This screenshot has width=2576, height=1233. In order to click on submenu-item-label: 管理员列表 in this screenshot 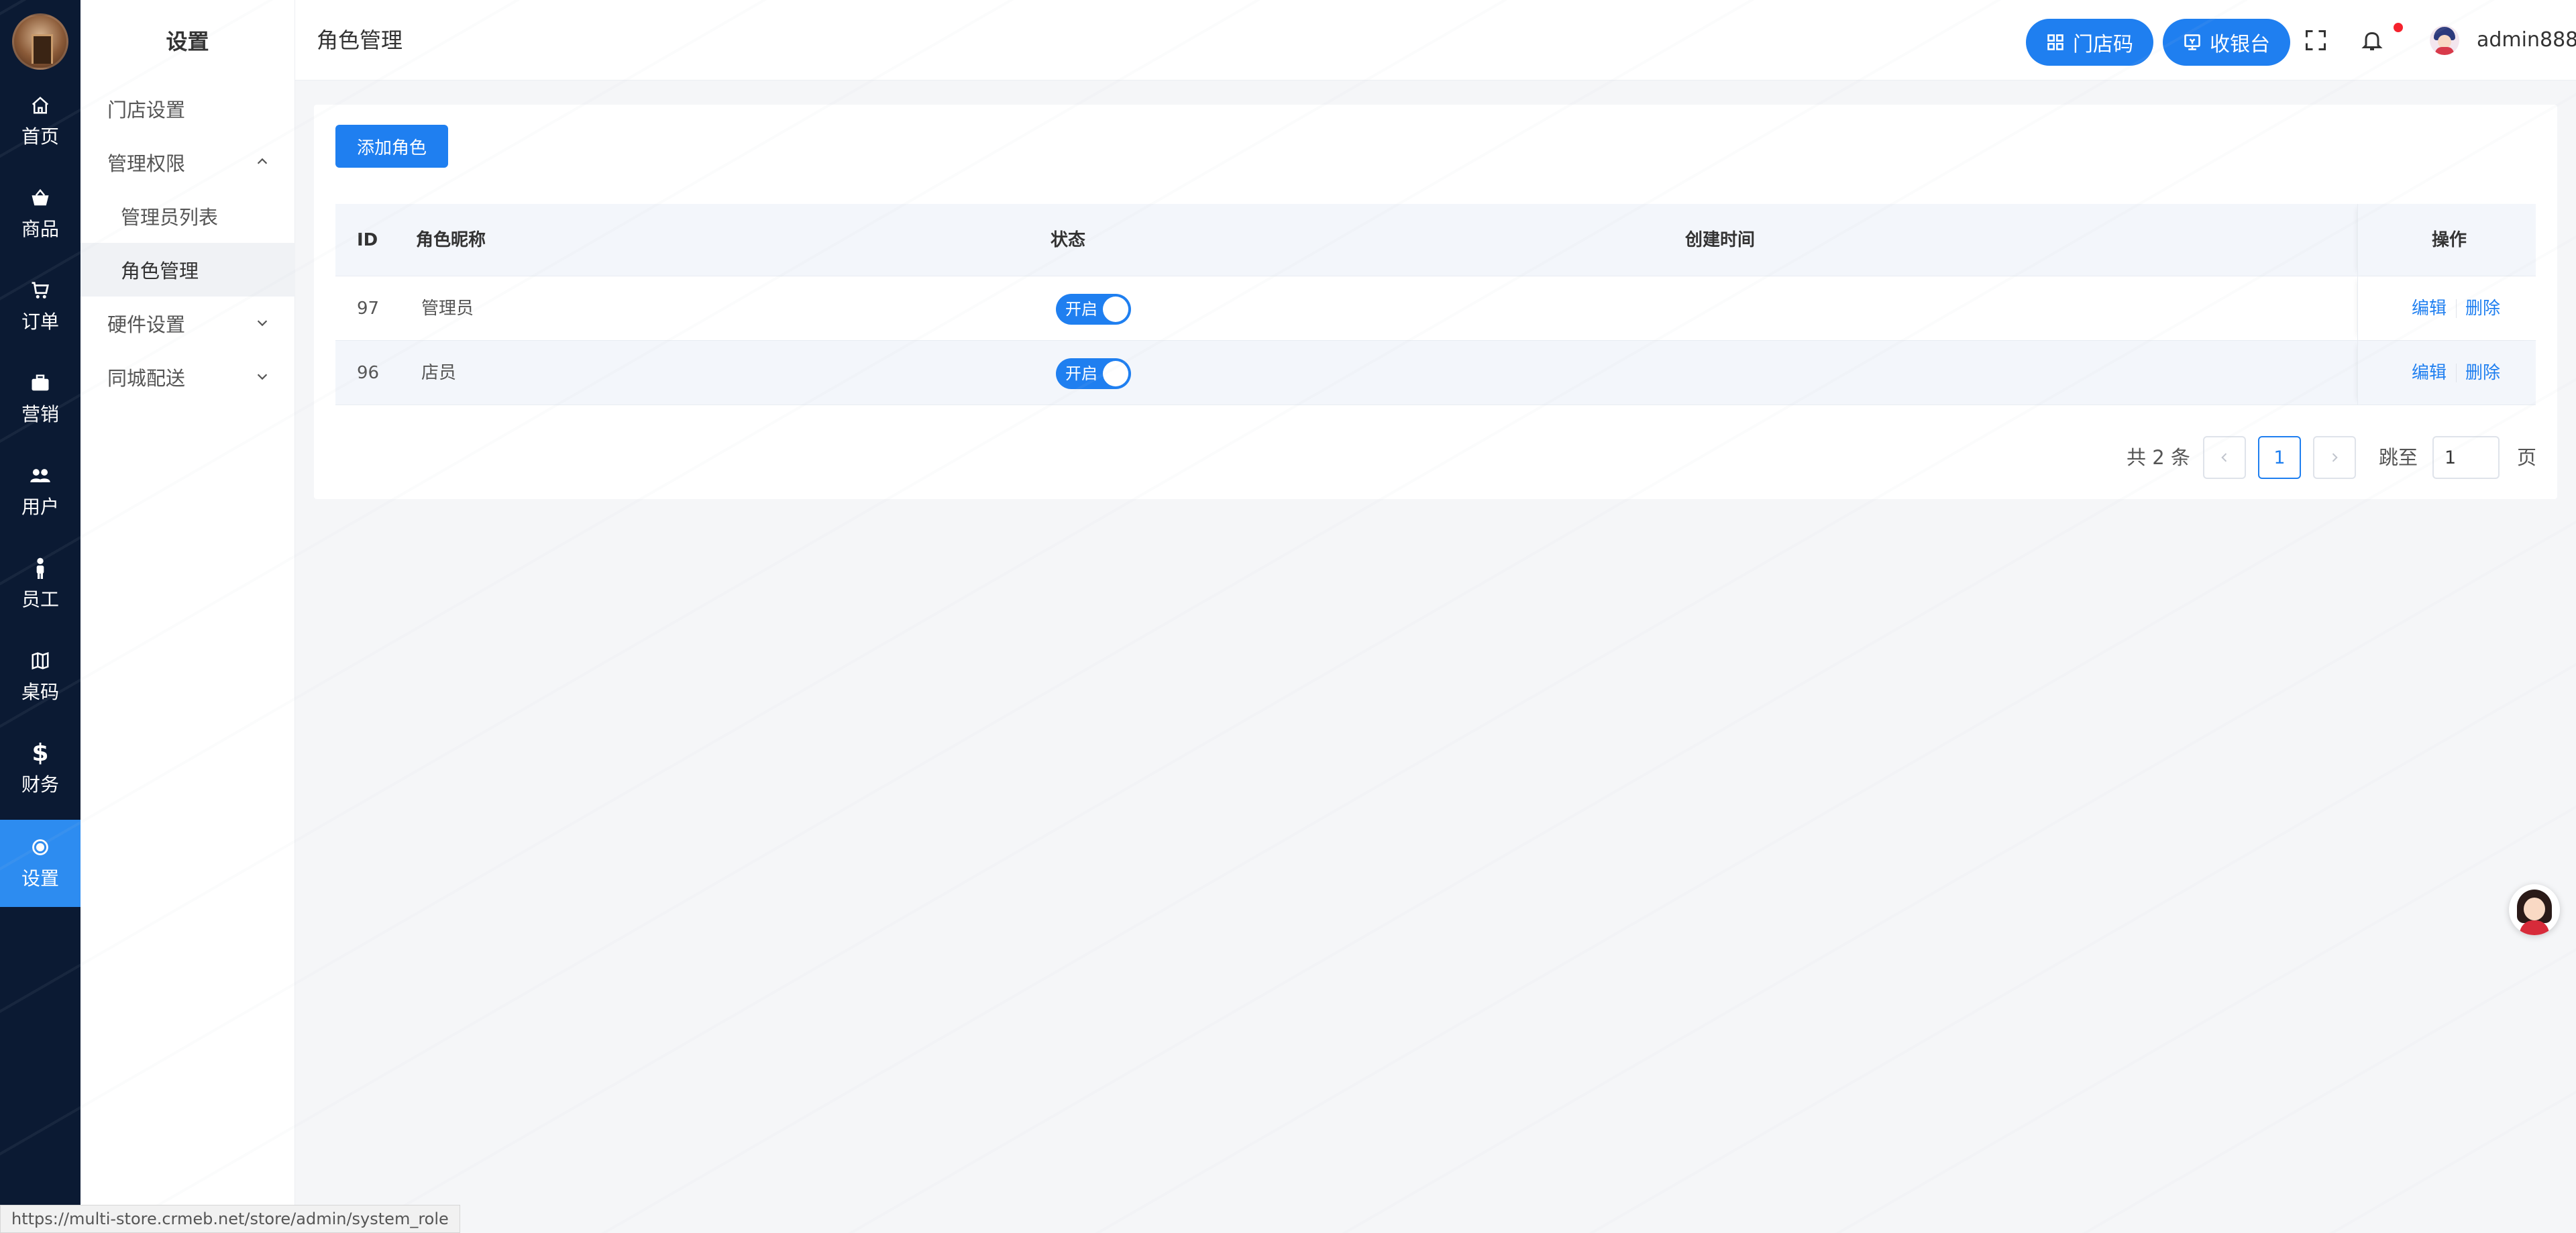, I will do `click(170, 218)`.